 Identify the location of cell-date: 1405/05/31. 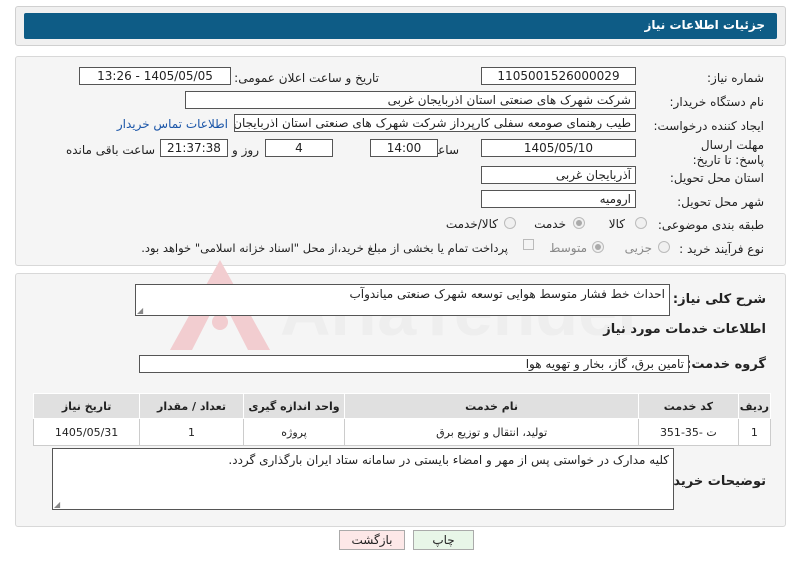
(86, 432).